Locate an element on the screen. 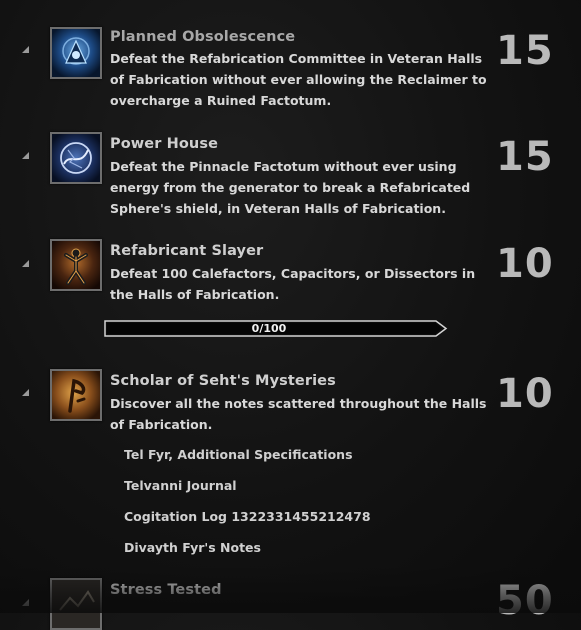 This screenshot has height=630, width=581. planned-obsolescence-icon is located at coordinates (76, 53).